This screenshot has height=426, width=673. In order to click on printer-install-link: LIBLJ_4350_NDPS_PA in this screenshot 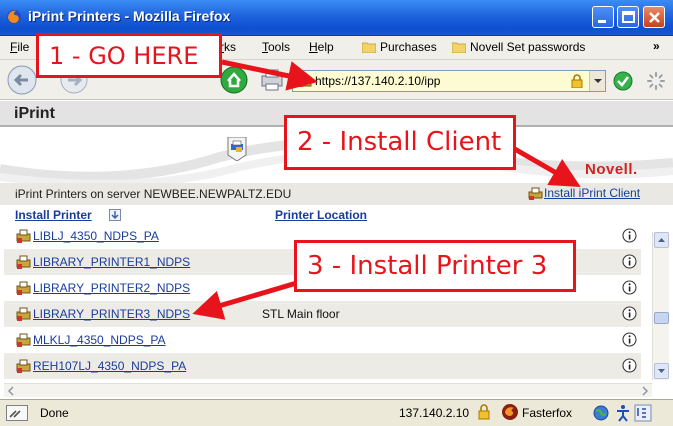, I will do `click(96, 236)`.